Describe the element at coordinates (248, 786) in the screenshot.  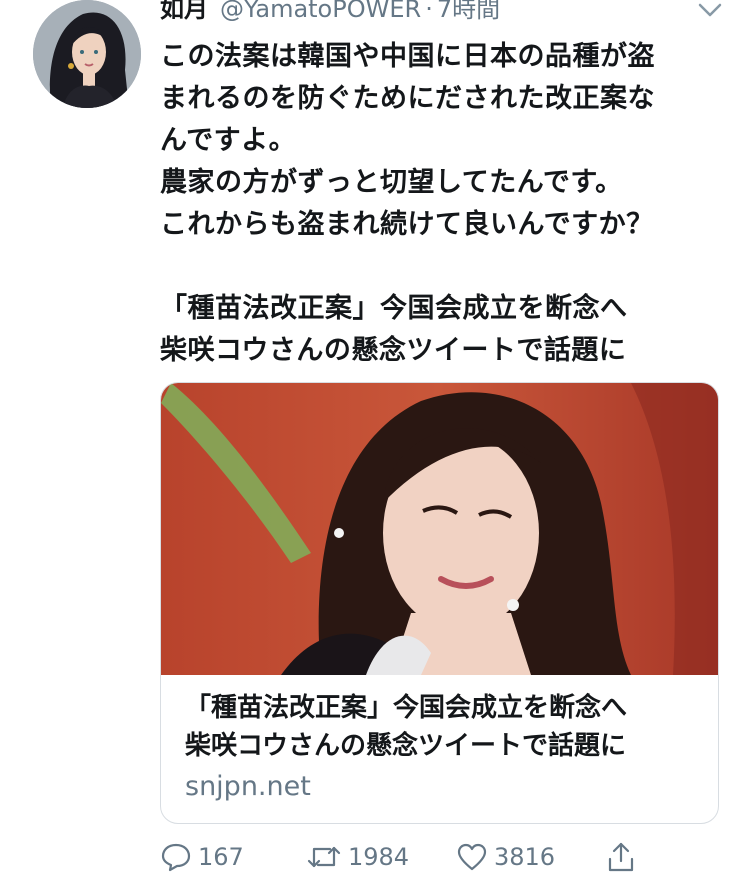
I see `link-preview-domain: snjpn.net` at that location.